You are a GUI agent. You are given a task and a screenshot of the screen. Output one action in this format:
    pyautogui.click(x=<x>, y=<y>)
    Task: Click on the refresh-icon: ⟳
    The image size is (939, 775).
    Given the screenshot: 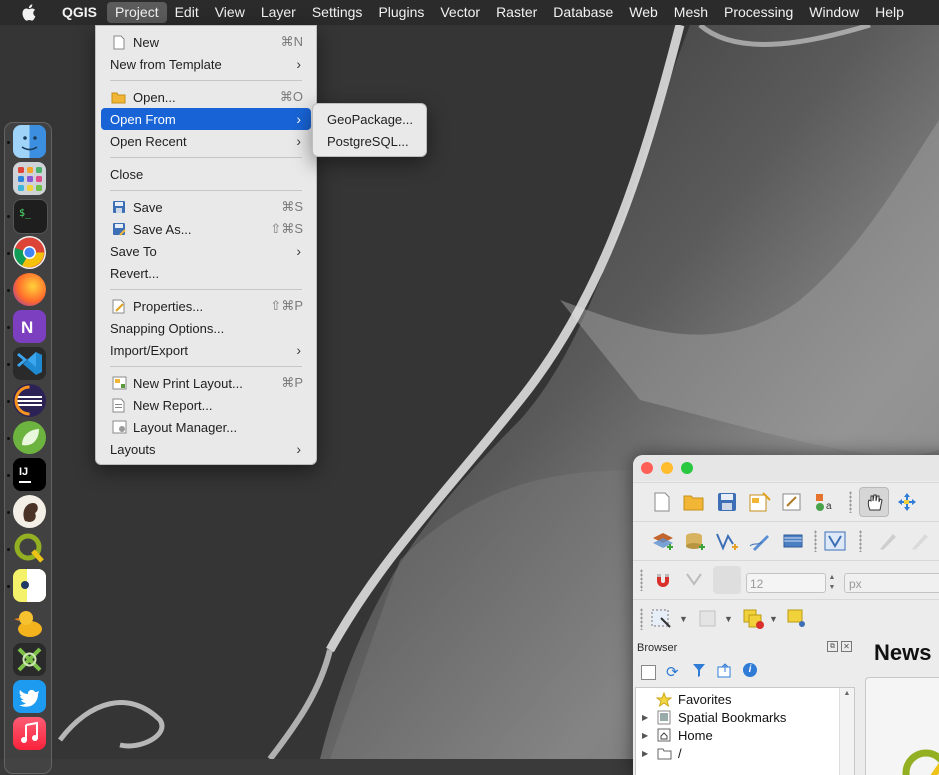 What is the action you would take?
    pyautogui.click(x=672, y=672)
    